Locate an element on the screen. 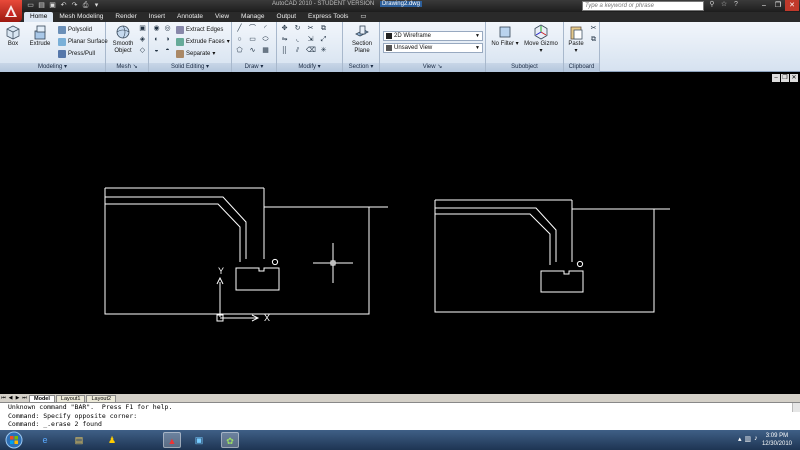 This screenshot has width=800, height=450. circle-icon: ○ is located at coordinates (239, 39).